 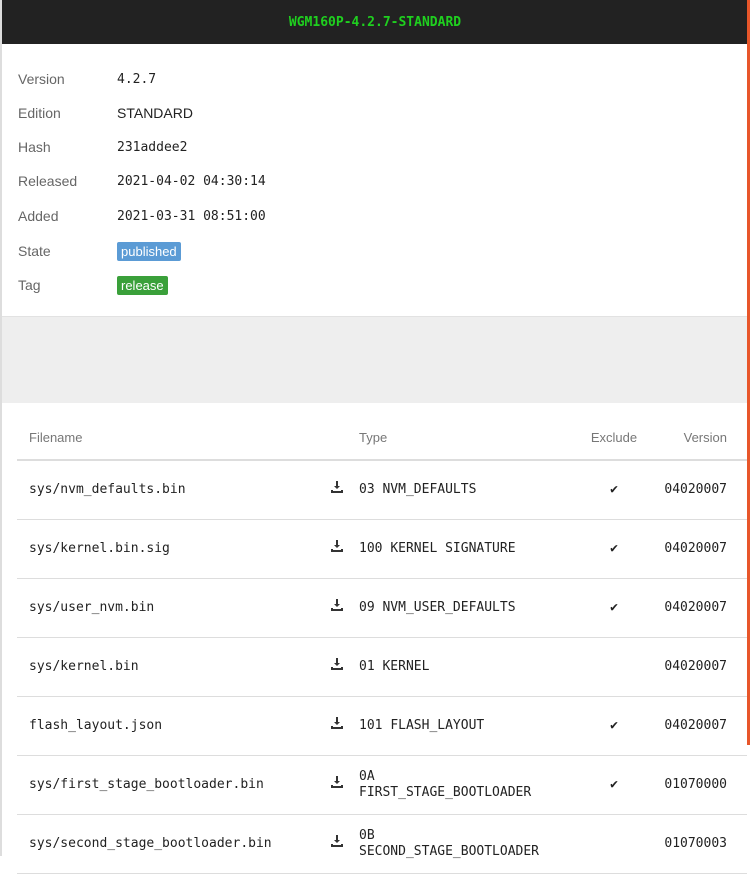 I want to click on info-label: Added, so click(x=38, y=216).